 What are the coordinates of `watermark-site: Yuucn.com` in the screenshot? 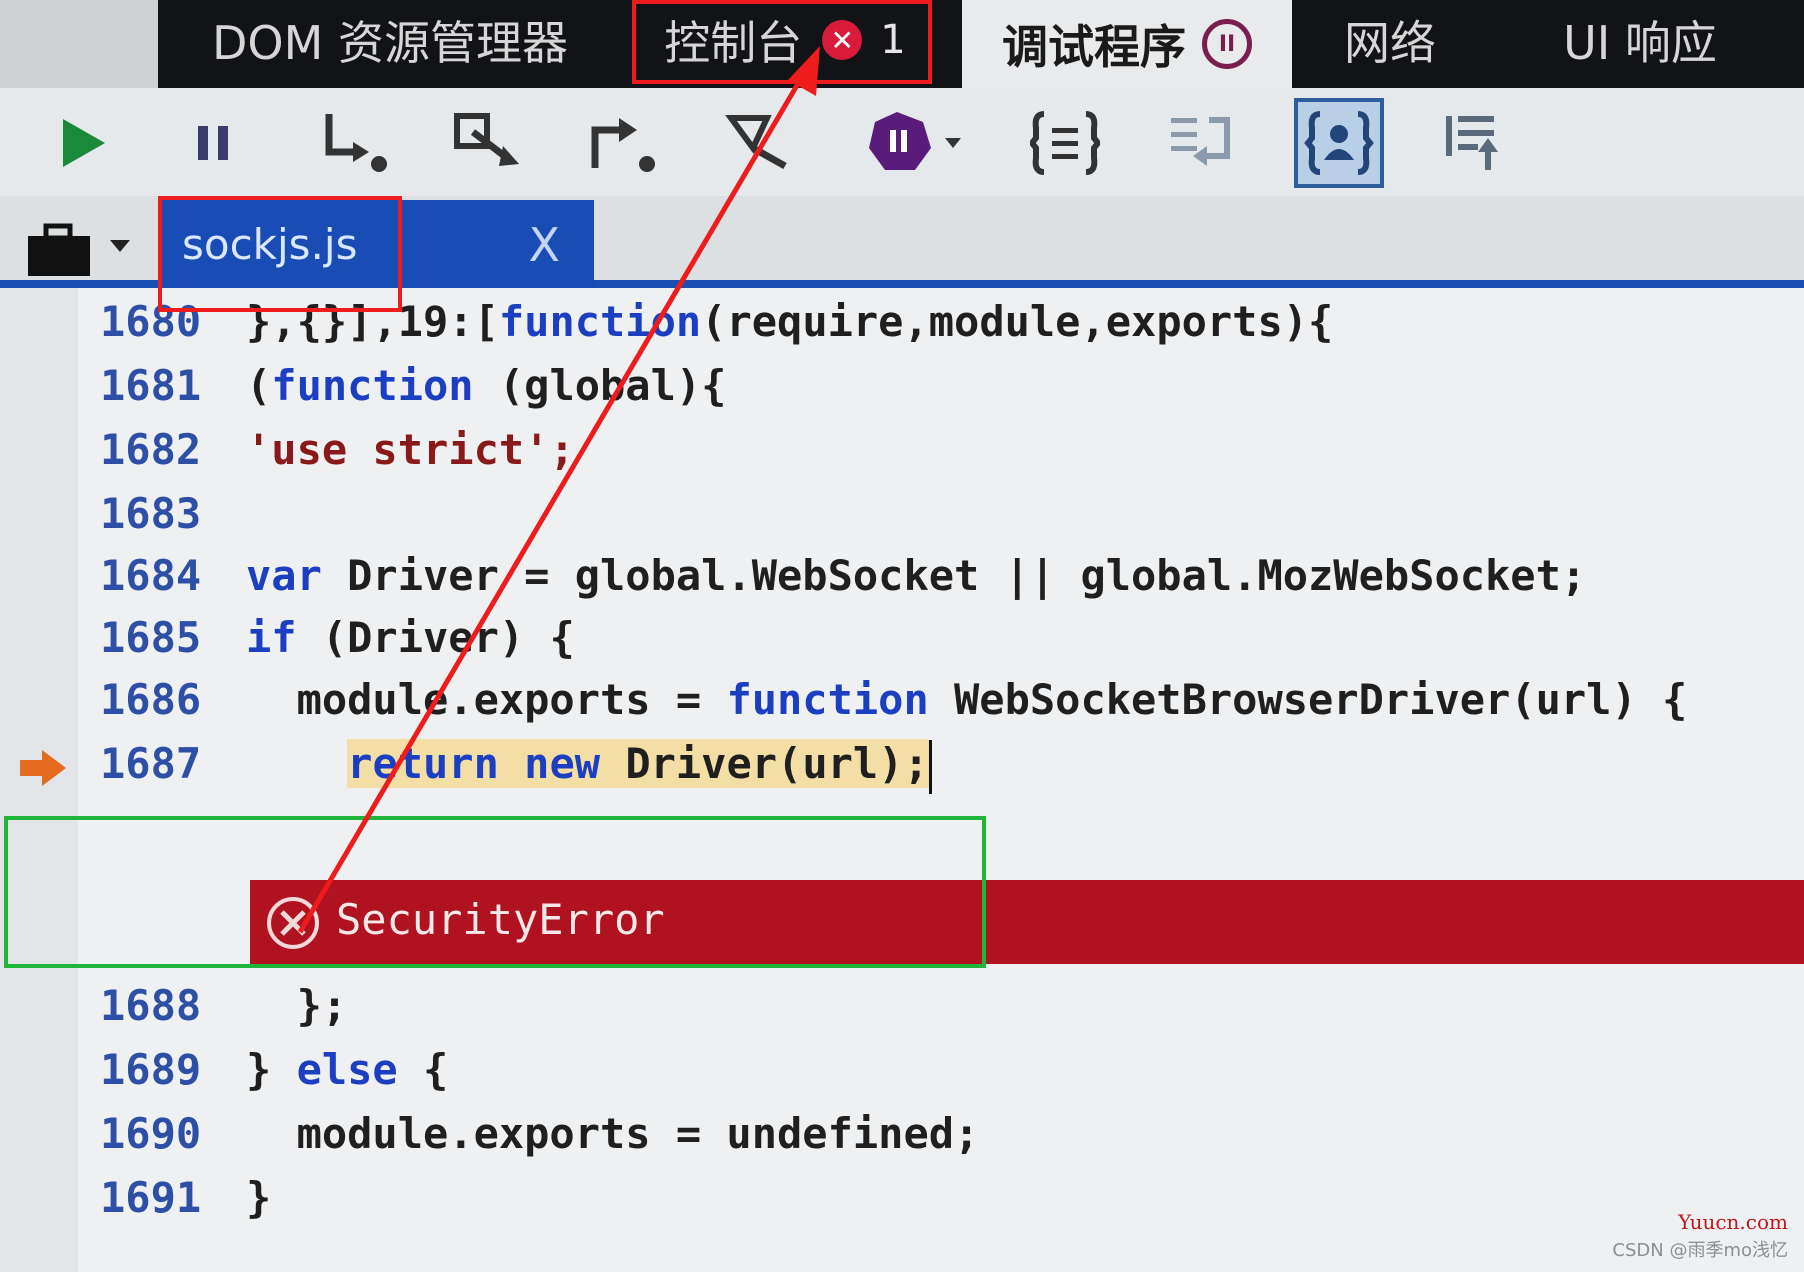 It's located at (1733, 1222).